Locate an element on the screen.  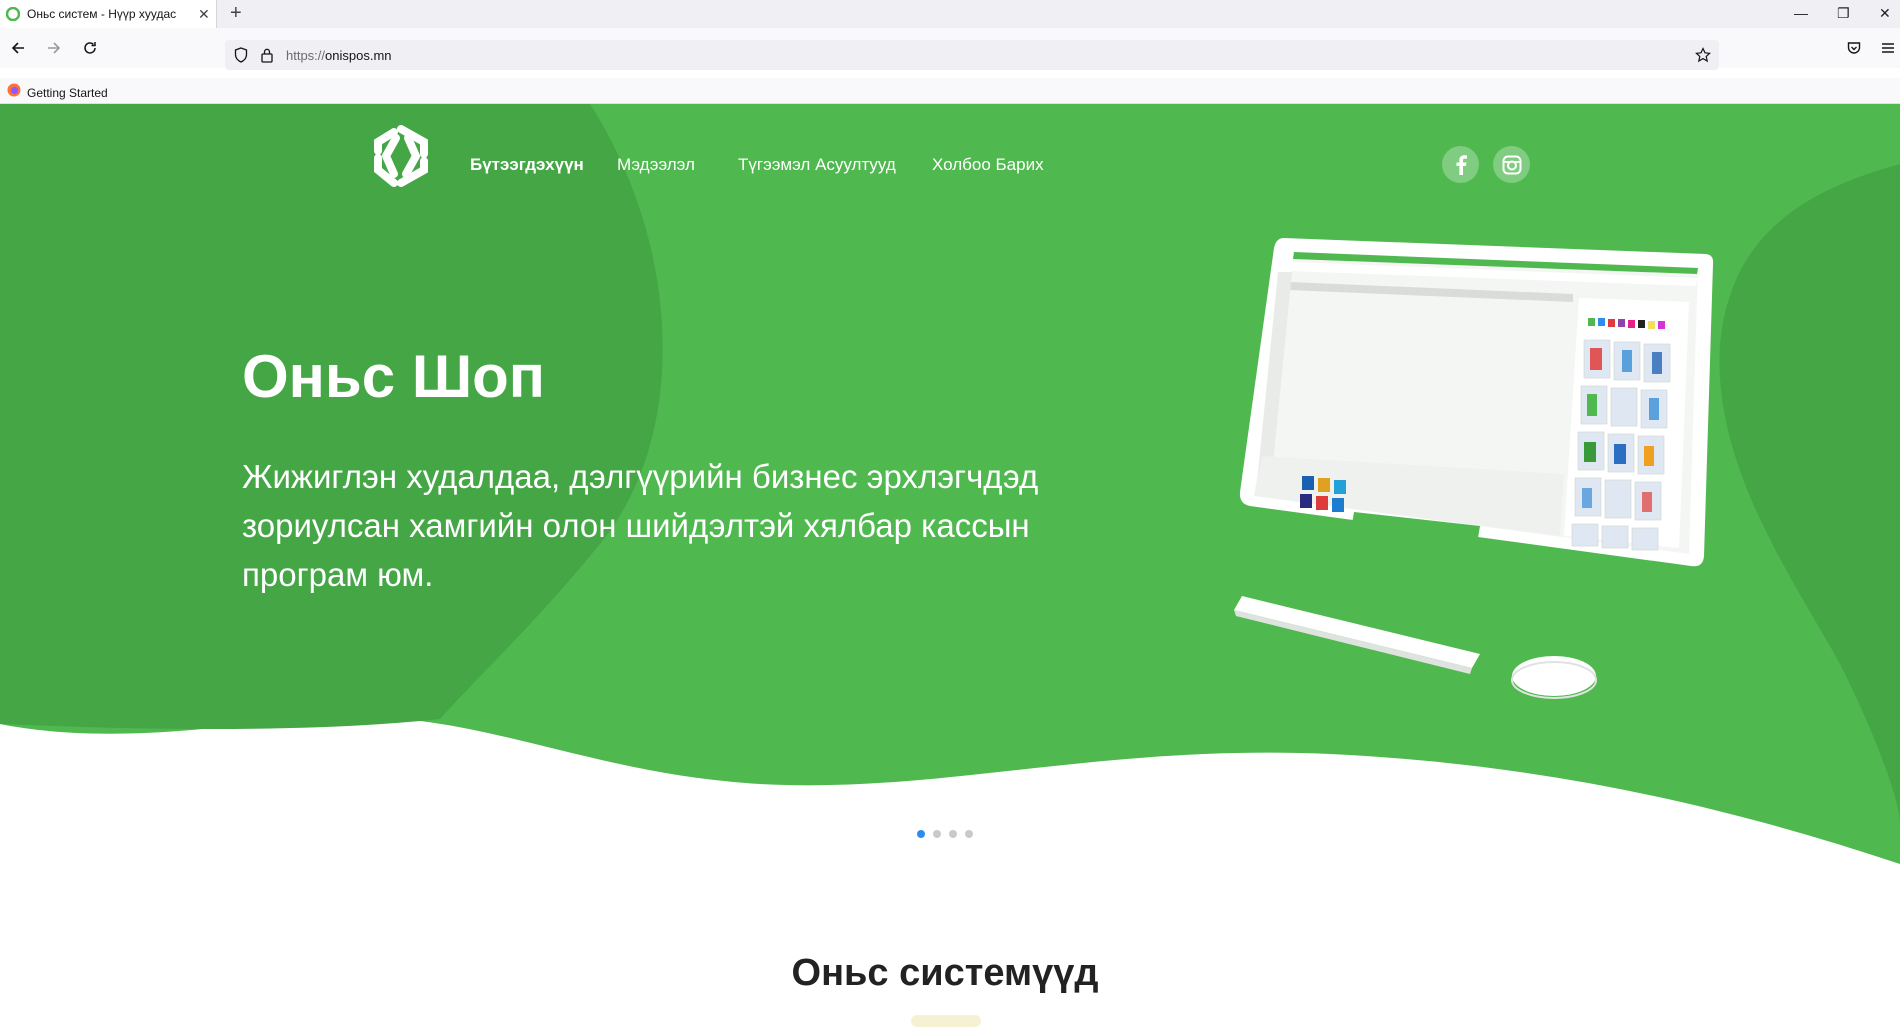
bookmark-getting-started: Getting Started is located at coordinates (57, 92).